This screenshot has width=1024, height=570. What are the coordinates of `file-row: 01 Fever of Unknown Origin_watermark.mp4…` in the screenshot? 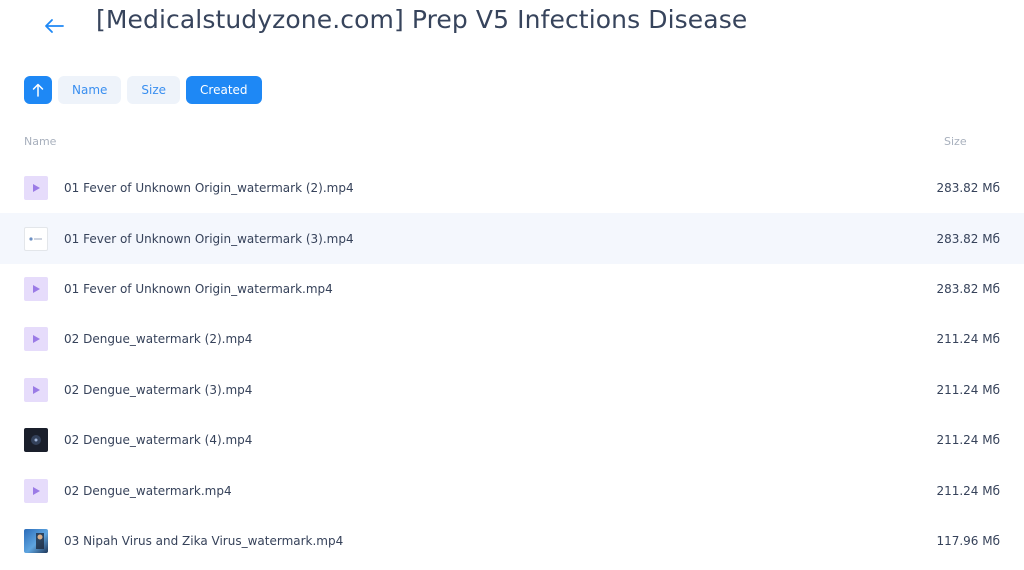 It's located at (512, 289).